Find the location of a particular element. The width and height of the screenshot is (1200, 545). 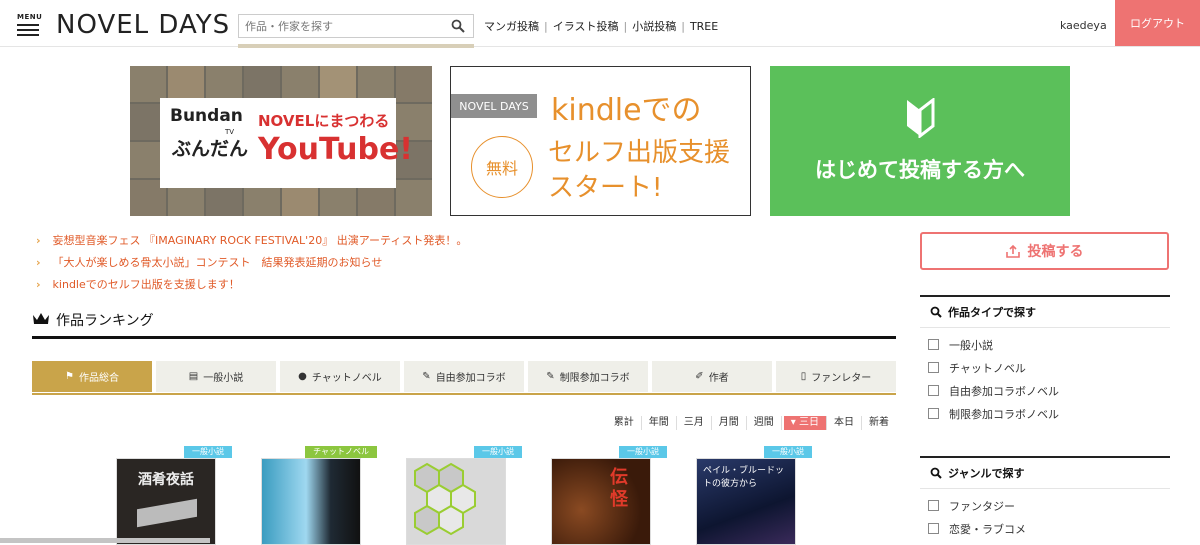

genre-option: 恋愛・ラブコメ is located at coordinates (1045, 528).